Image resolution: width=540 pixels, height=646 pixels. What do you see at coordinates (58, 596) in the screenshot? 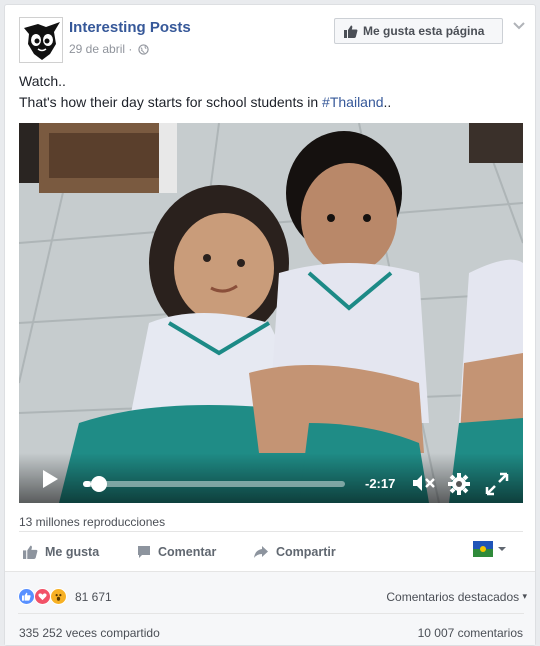
I see `wow-reaction-icon` at bounding box center [58, 596].